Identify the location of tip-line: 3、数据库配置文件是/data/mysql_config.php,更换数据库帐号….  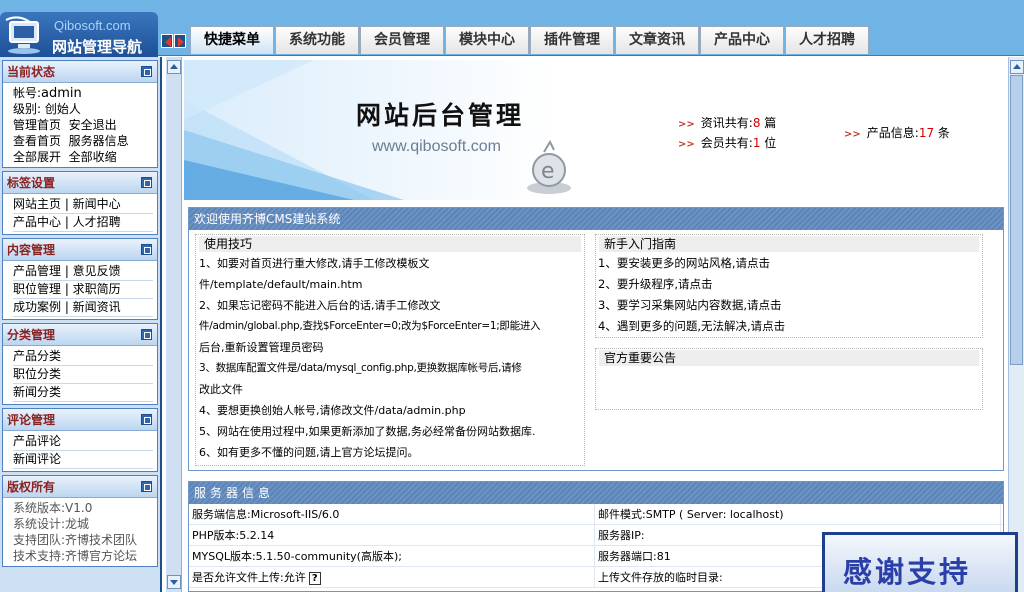
(360, 368).